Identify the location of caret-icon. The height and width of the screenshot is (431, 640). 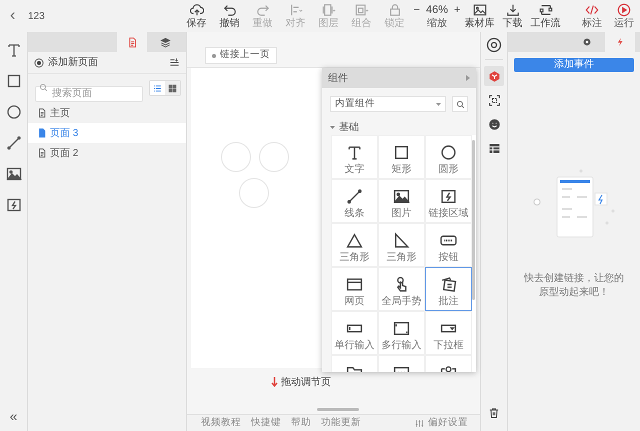
(332, 127).